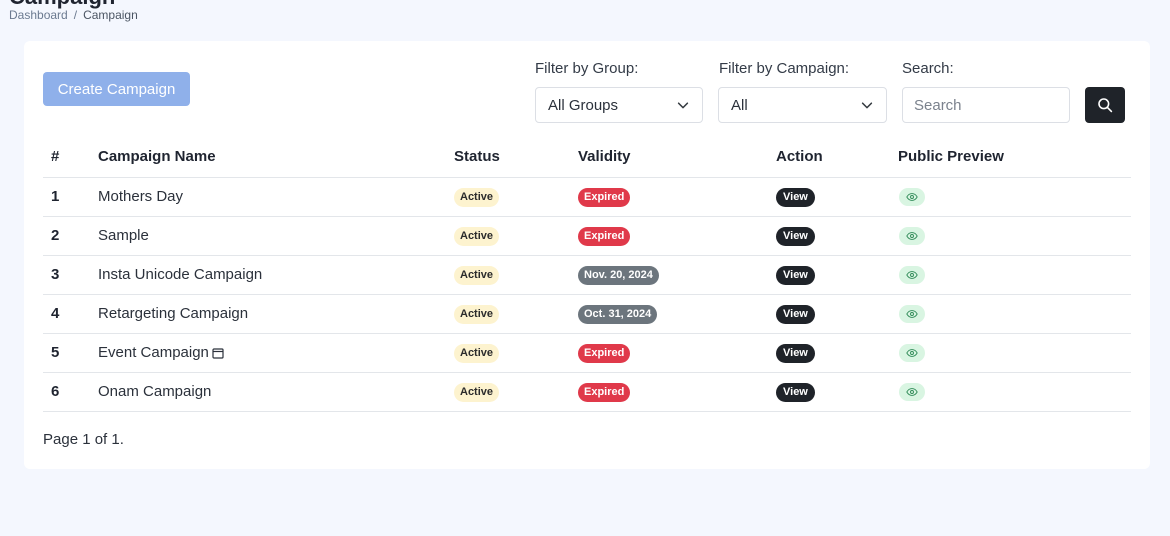  I want to click on col-header-campaign-name: Campaign Name, so click(276, 157).